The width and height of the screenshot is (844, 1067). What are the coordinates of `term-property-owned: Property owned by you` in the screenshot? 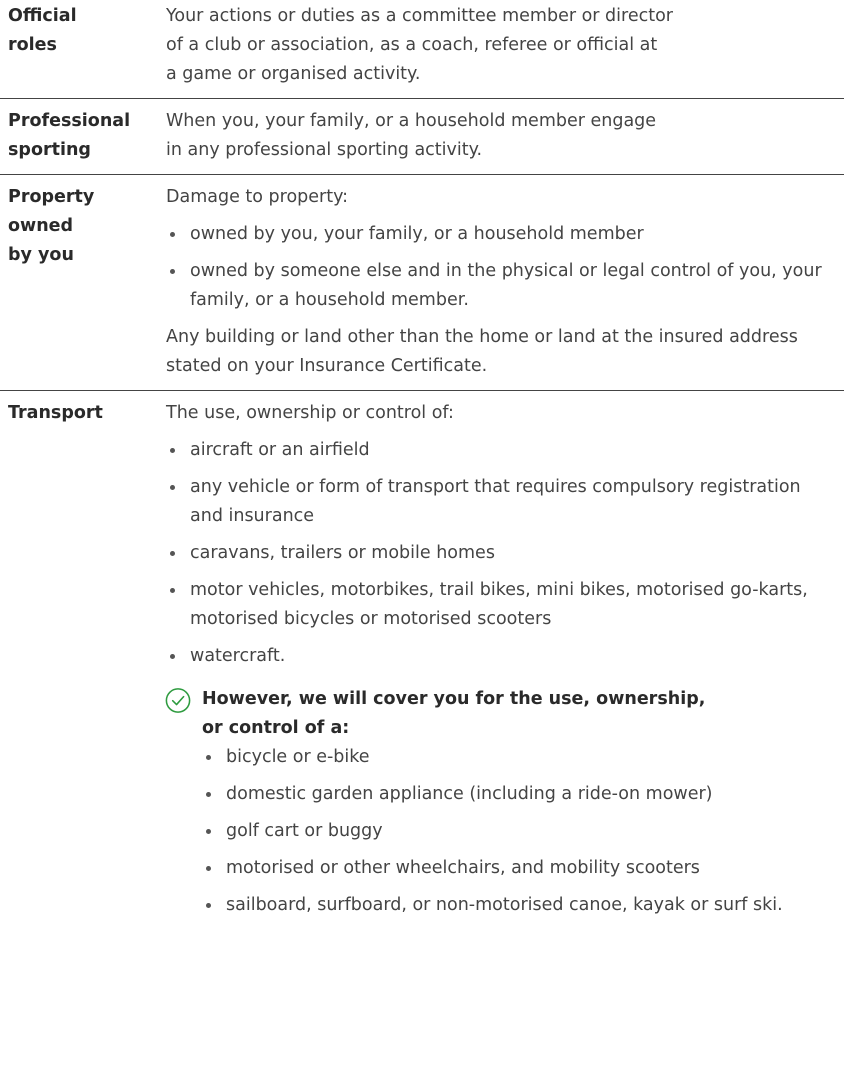 It's located at (51, 226).